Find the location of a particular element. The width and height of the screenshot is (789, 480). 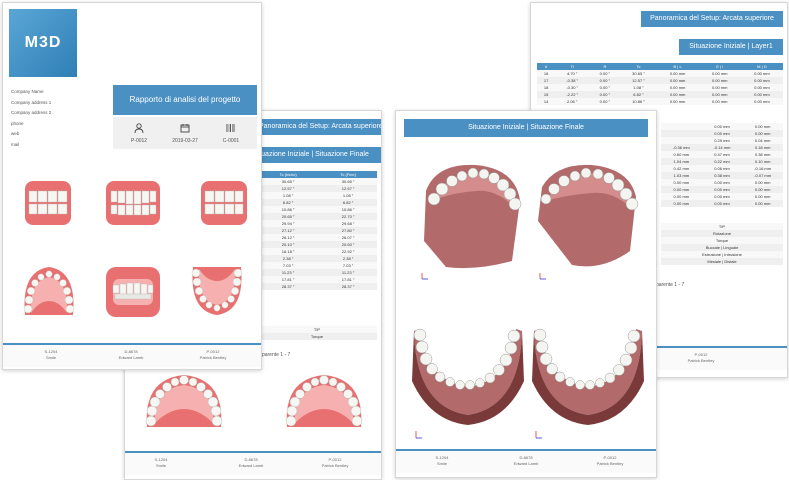

table-cell: 11.23 ° is located at coordinates (288, 272).